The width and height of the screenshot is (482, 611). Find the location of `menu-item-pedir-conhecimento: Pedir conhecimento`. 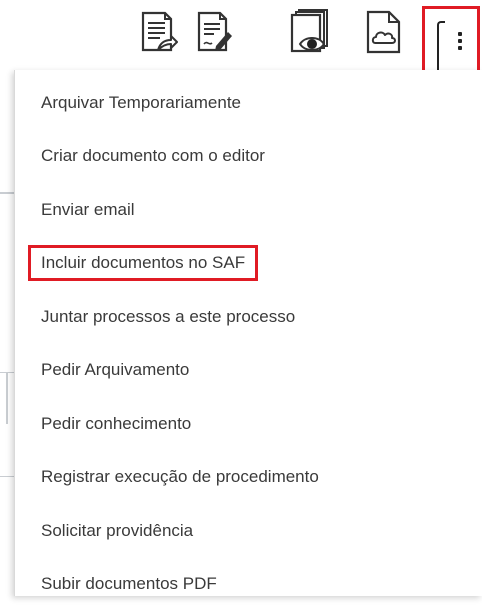

menu-item-pedir-conhecimento: Pedir conhecimento is located at coordinates (248, 424).